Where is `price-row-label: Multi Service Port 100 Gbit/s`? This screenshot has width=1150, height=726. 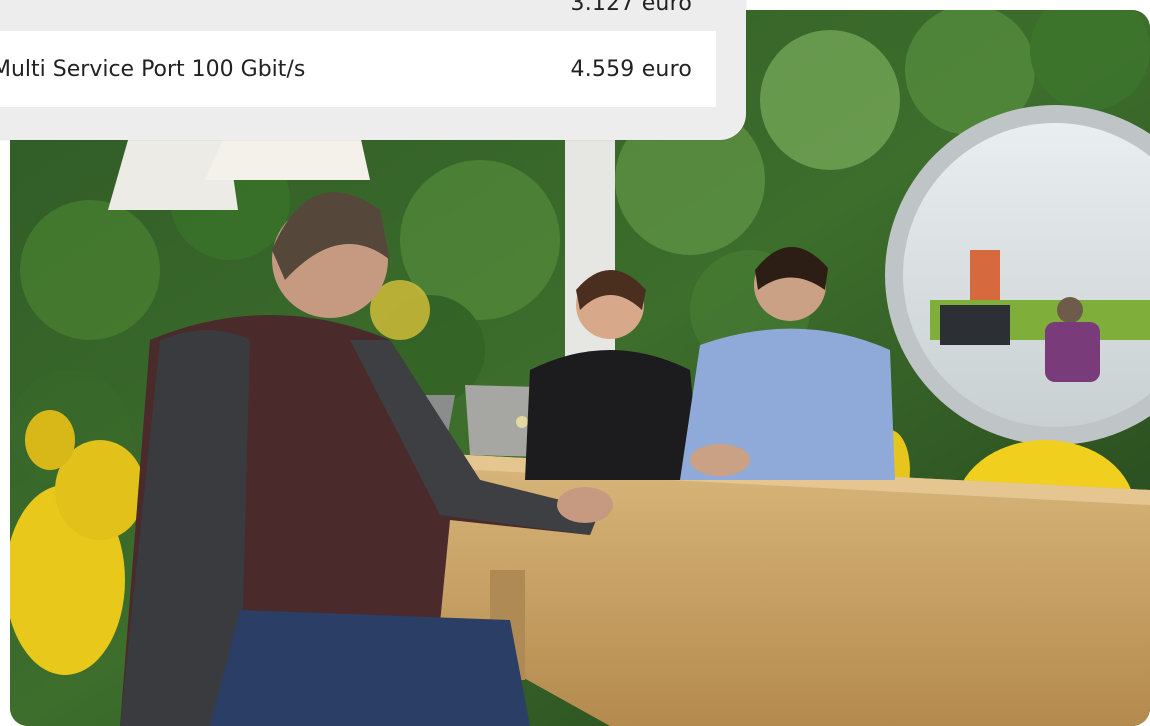 price-row-label: Multi Service Port 100 Gbit/s is located at coordinates (153, 69).